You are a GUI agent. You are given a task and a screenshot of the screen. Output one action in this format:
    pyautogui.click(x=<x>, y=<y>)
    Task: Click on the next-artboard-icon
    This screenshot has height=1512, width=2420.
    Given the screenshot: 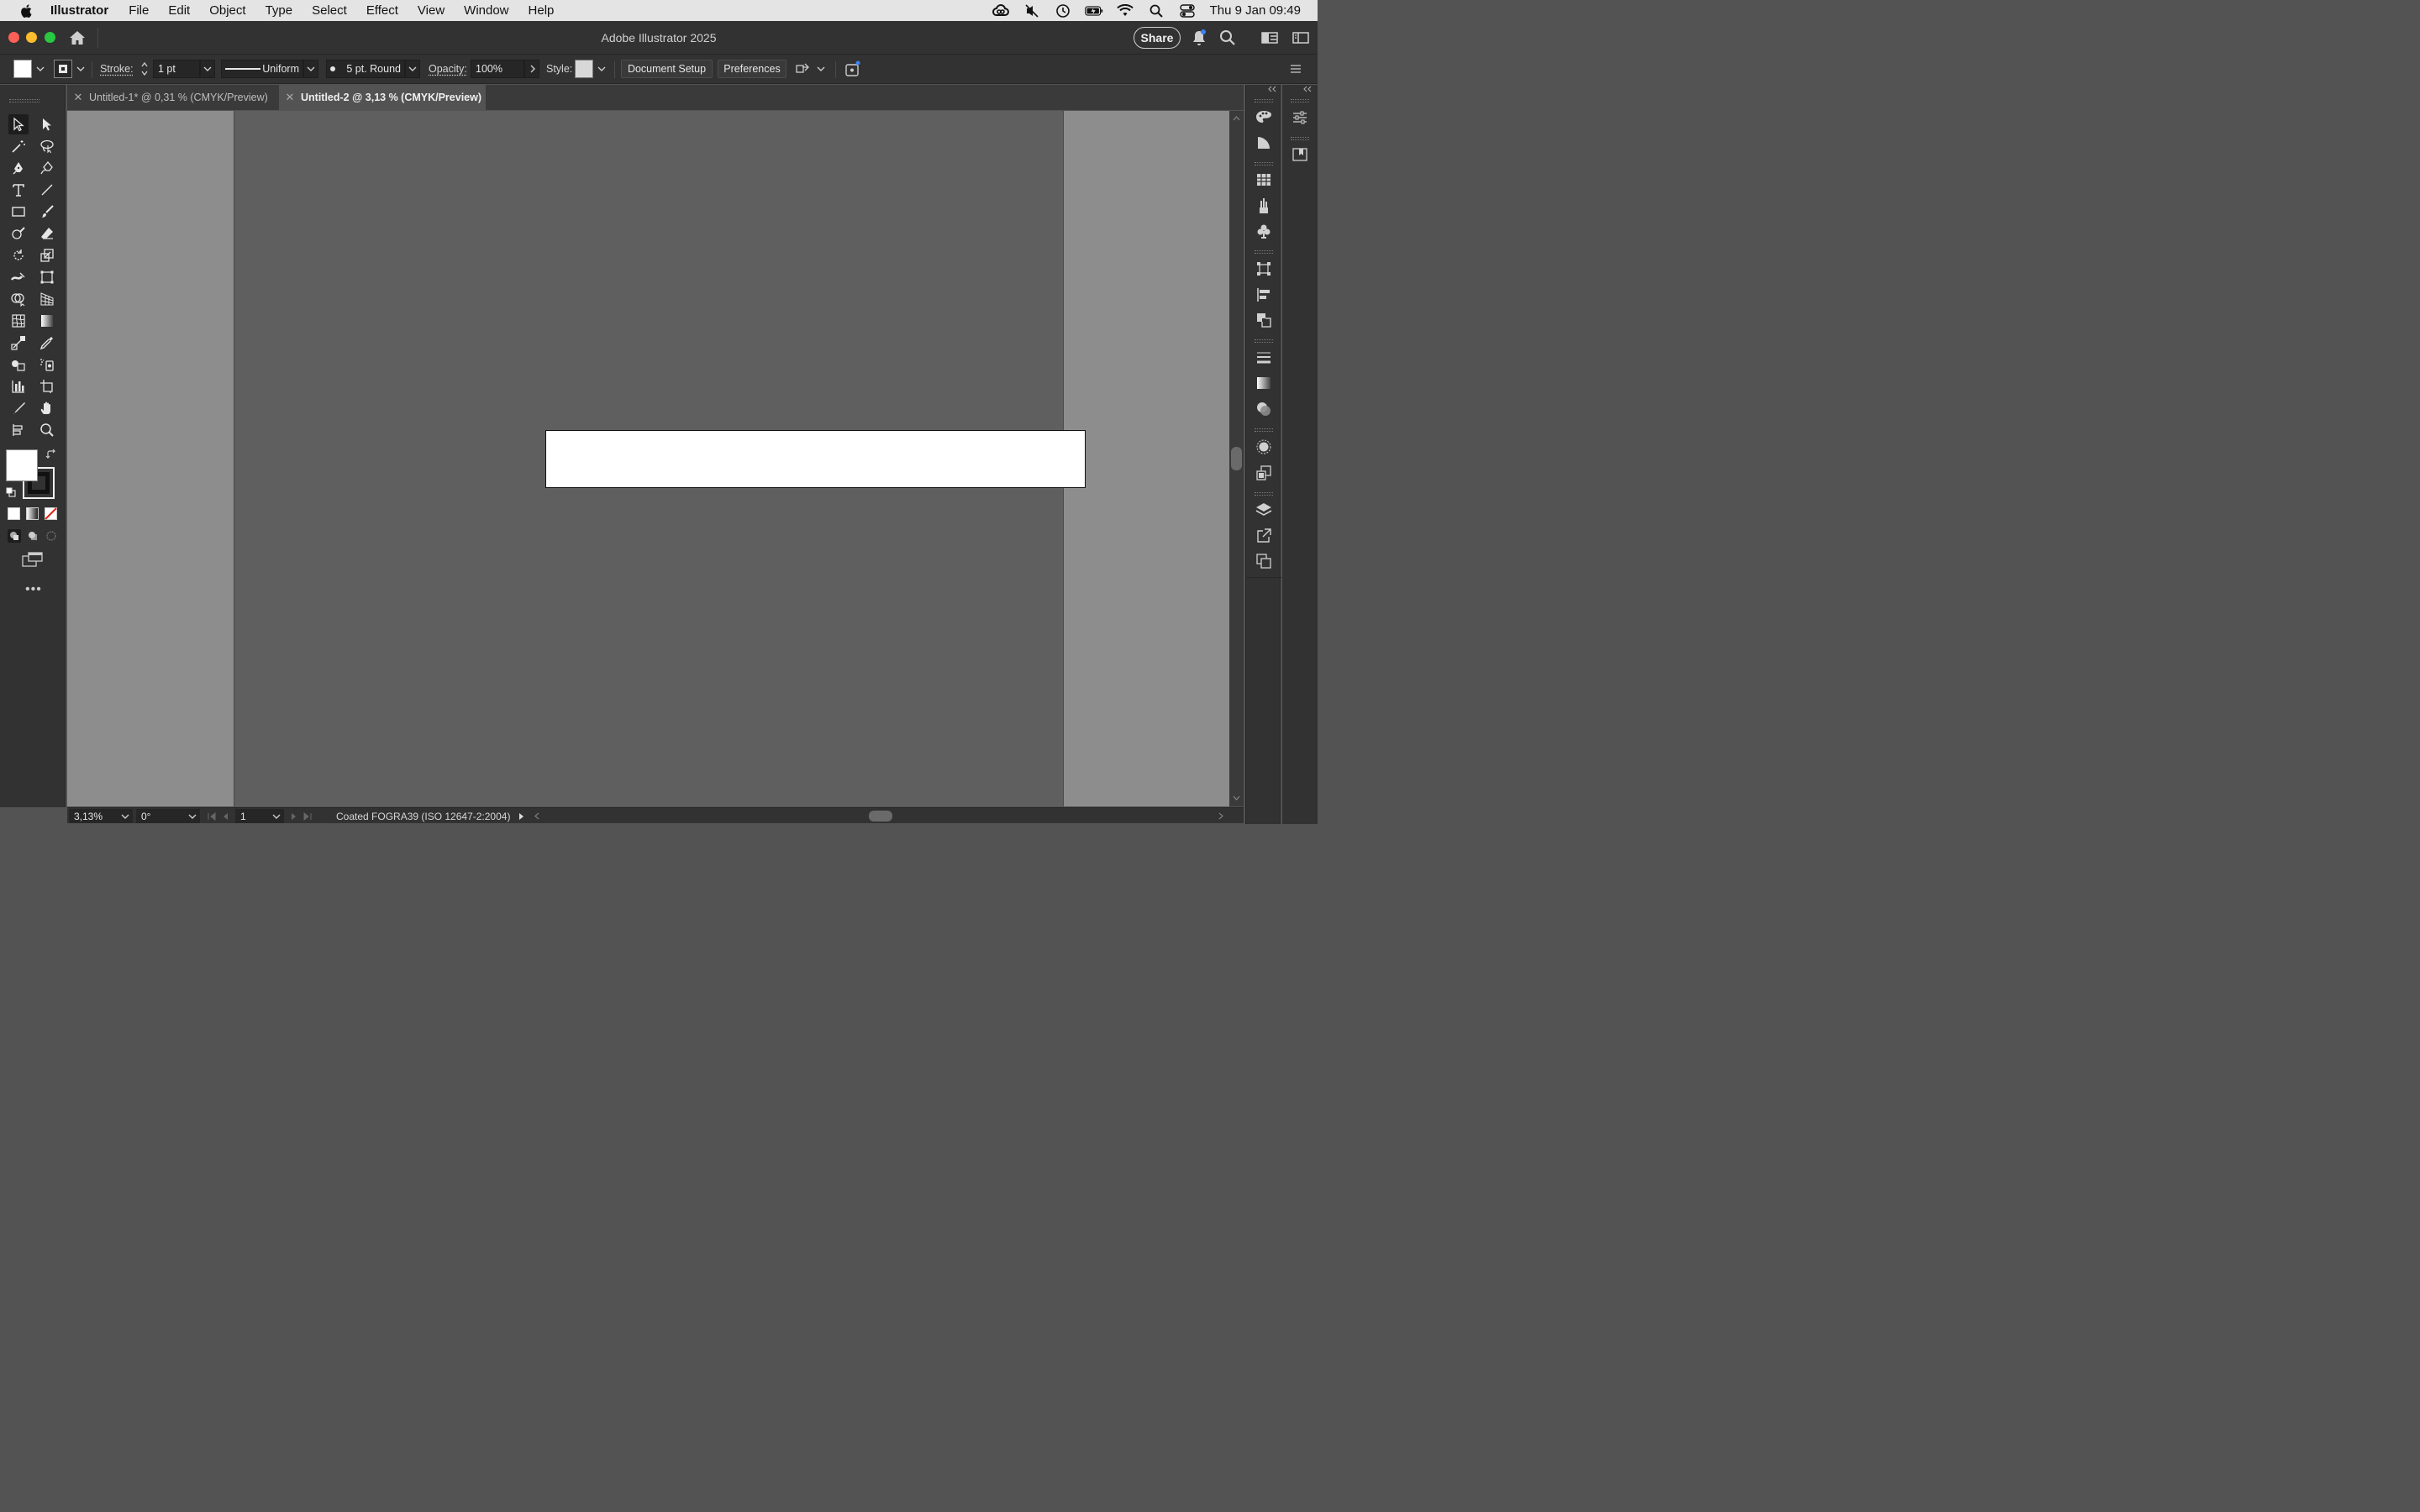 What is the action you would take?
    pyautogui.click(x=294, y=816)
    